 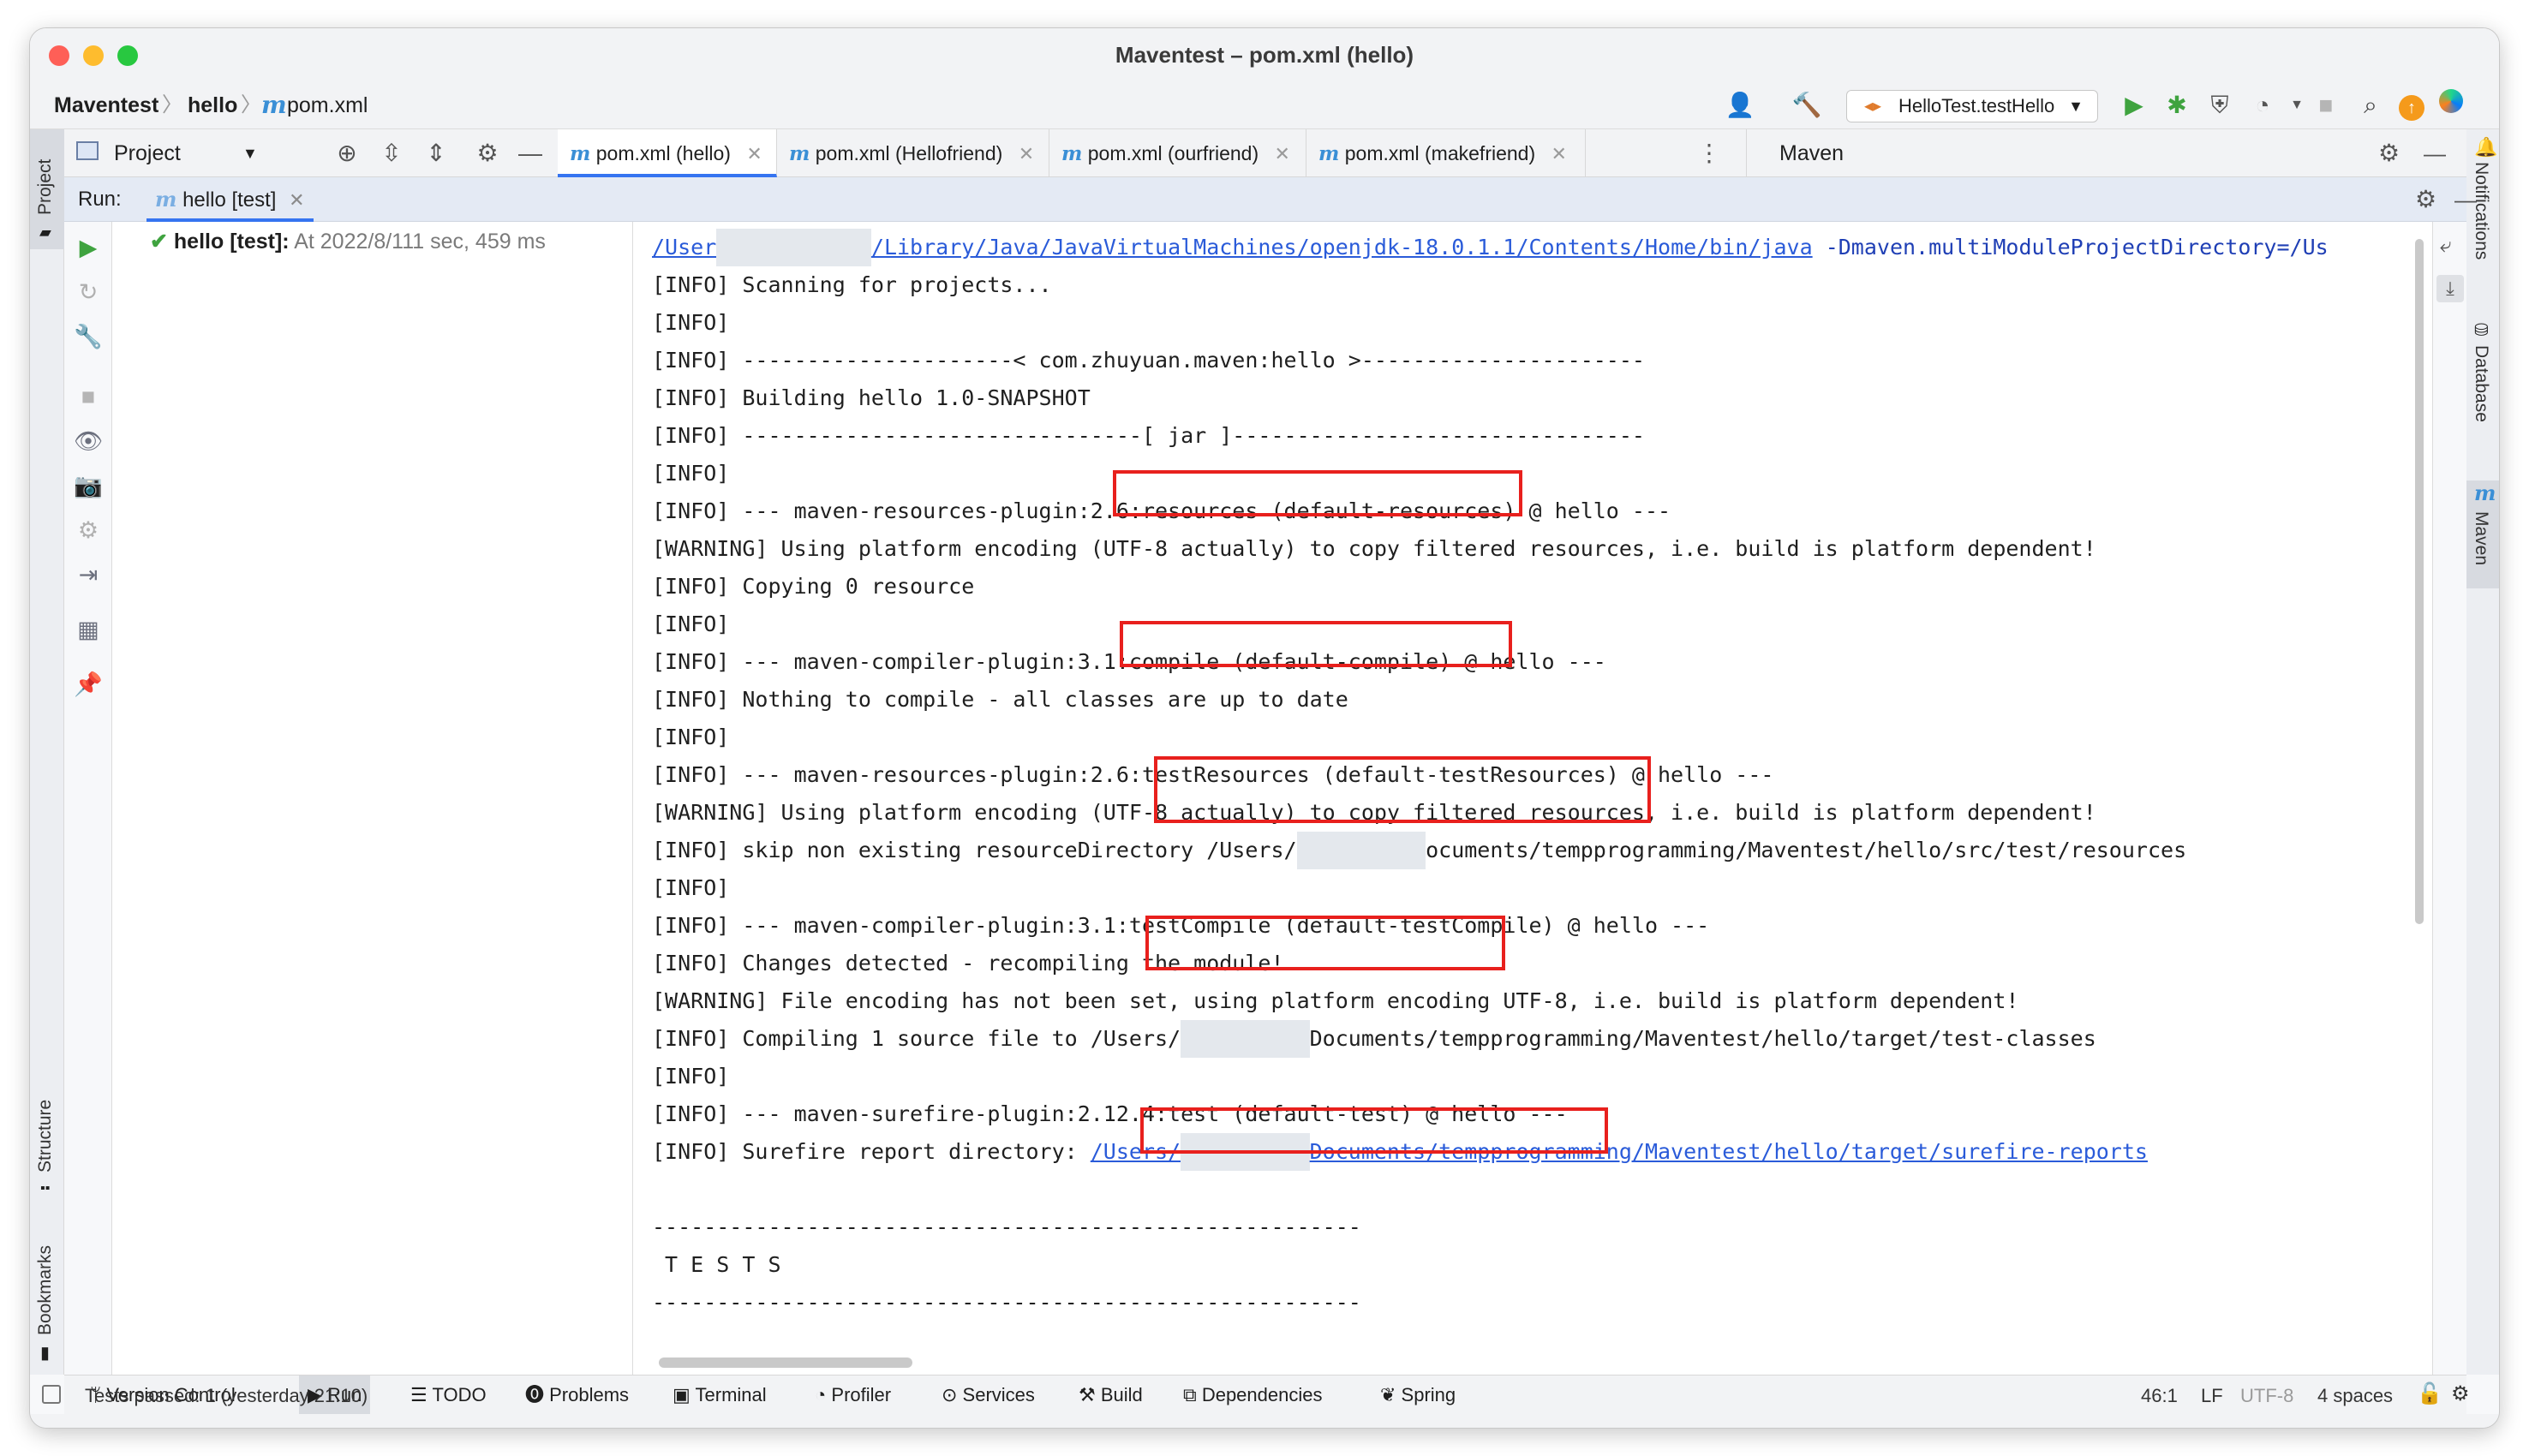 I want to click on breadcrumb-module: hello, so click(x=212, y=105).